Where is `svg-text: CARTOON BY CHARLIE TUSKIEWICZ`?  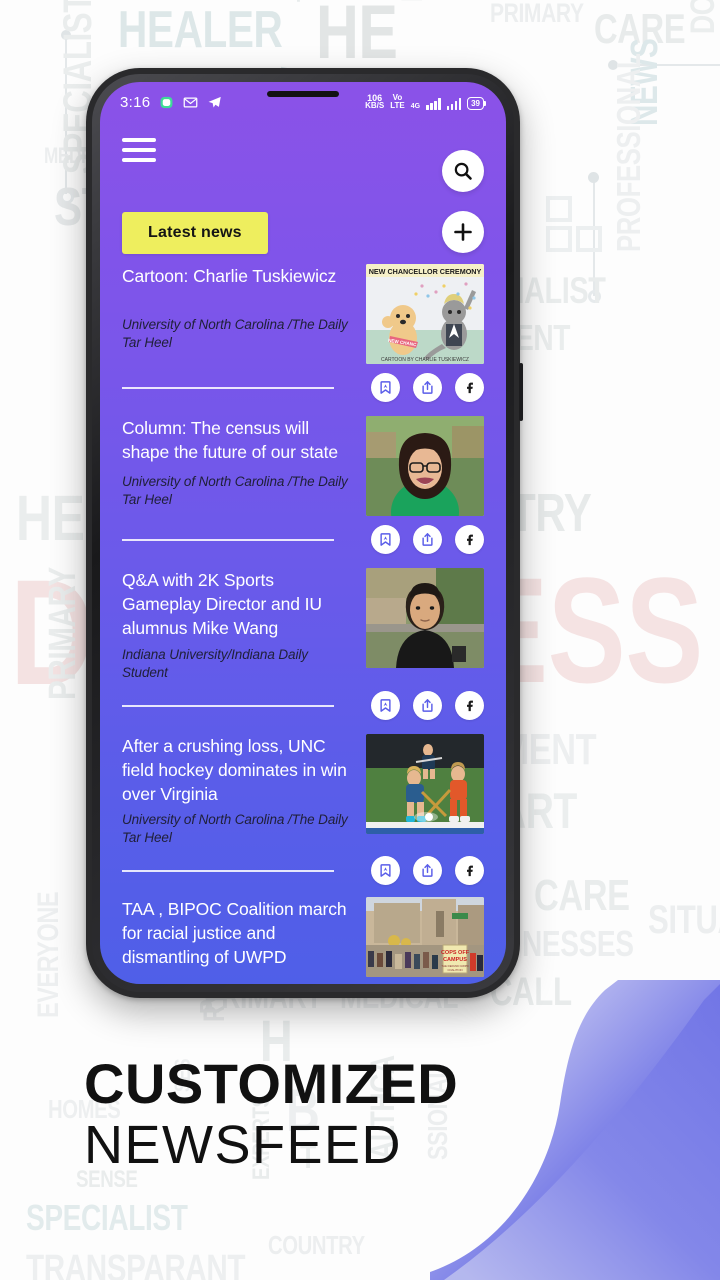 svg-text: CARTOON BY CHARLIE TUSKIEWICZ is located at coordinates (425, 360).